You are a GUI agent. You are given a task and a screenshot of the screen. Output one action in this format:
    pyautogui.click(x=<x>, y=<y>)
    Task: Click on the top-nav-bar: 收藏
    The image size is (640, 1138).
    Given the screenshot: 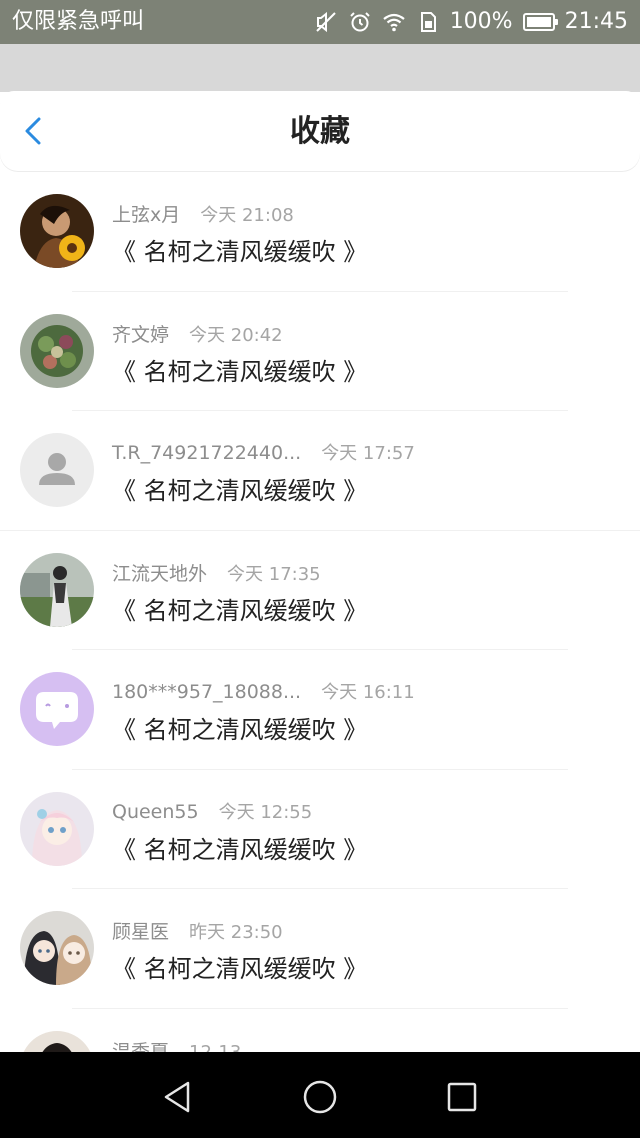 What is the action you would take?
    pyautogui.click(x=320, y=131)
    